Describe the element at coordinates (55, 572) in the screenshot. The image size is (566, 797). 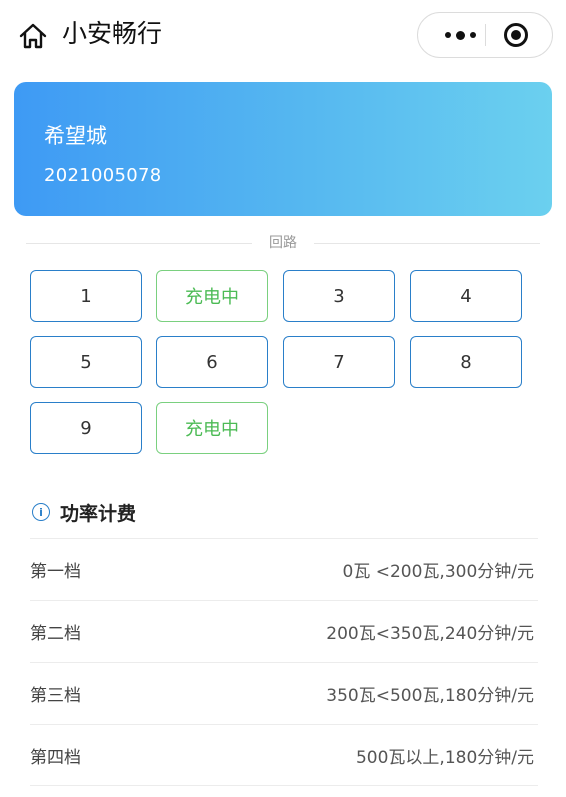
I see `tier-name: 第一档` at that location.